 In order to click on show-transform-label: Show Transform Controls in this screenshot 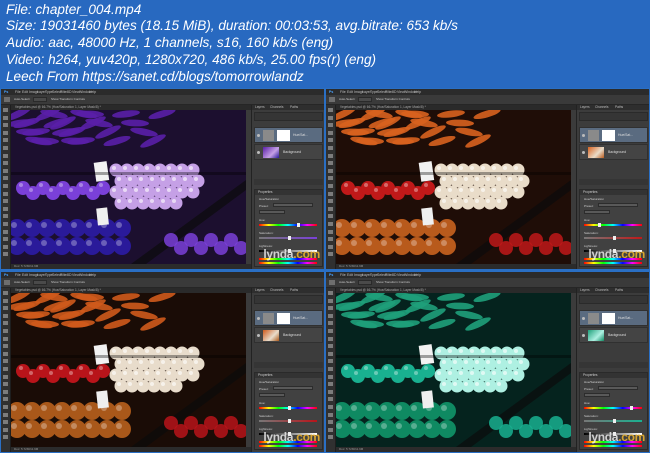, I will do `click(393, 99)`.